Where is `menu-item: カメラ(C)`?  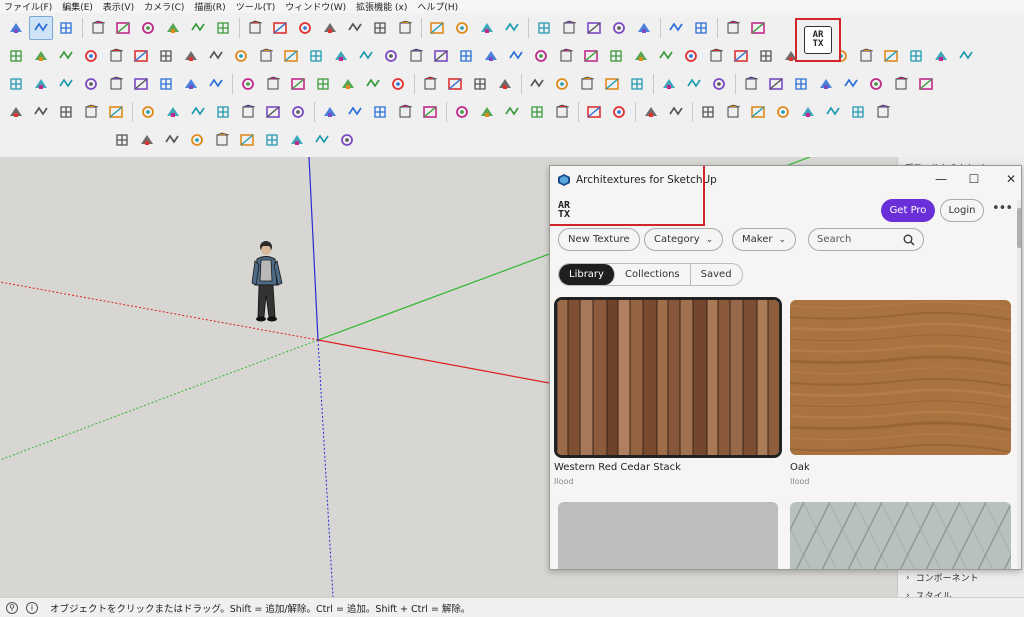
menu-item: カメラ(C) is located at coordinates (164, 6).